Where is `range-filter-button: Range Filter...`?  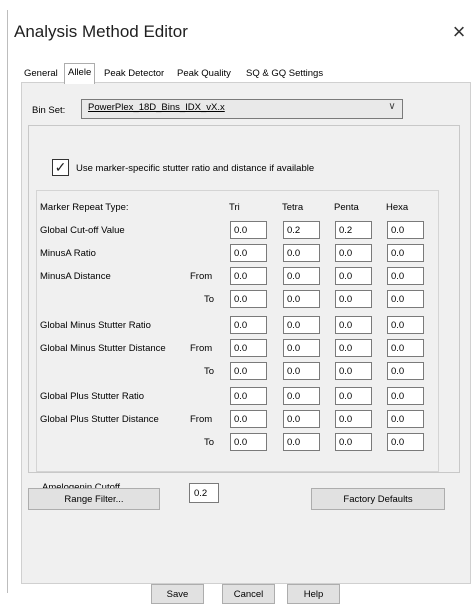
range-filter-button: Range Filter... is located at coordinates (94, 499).